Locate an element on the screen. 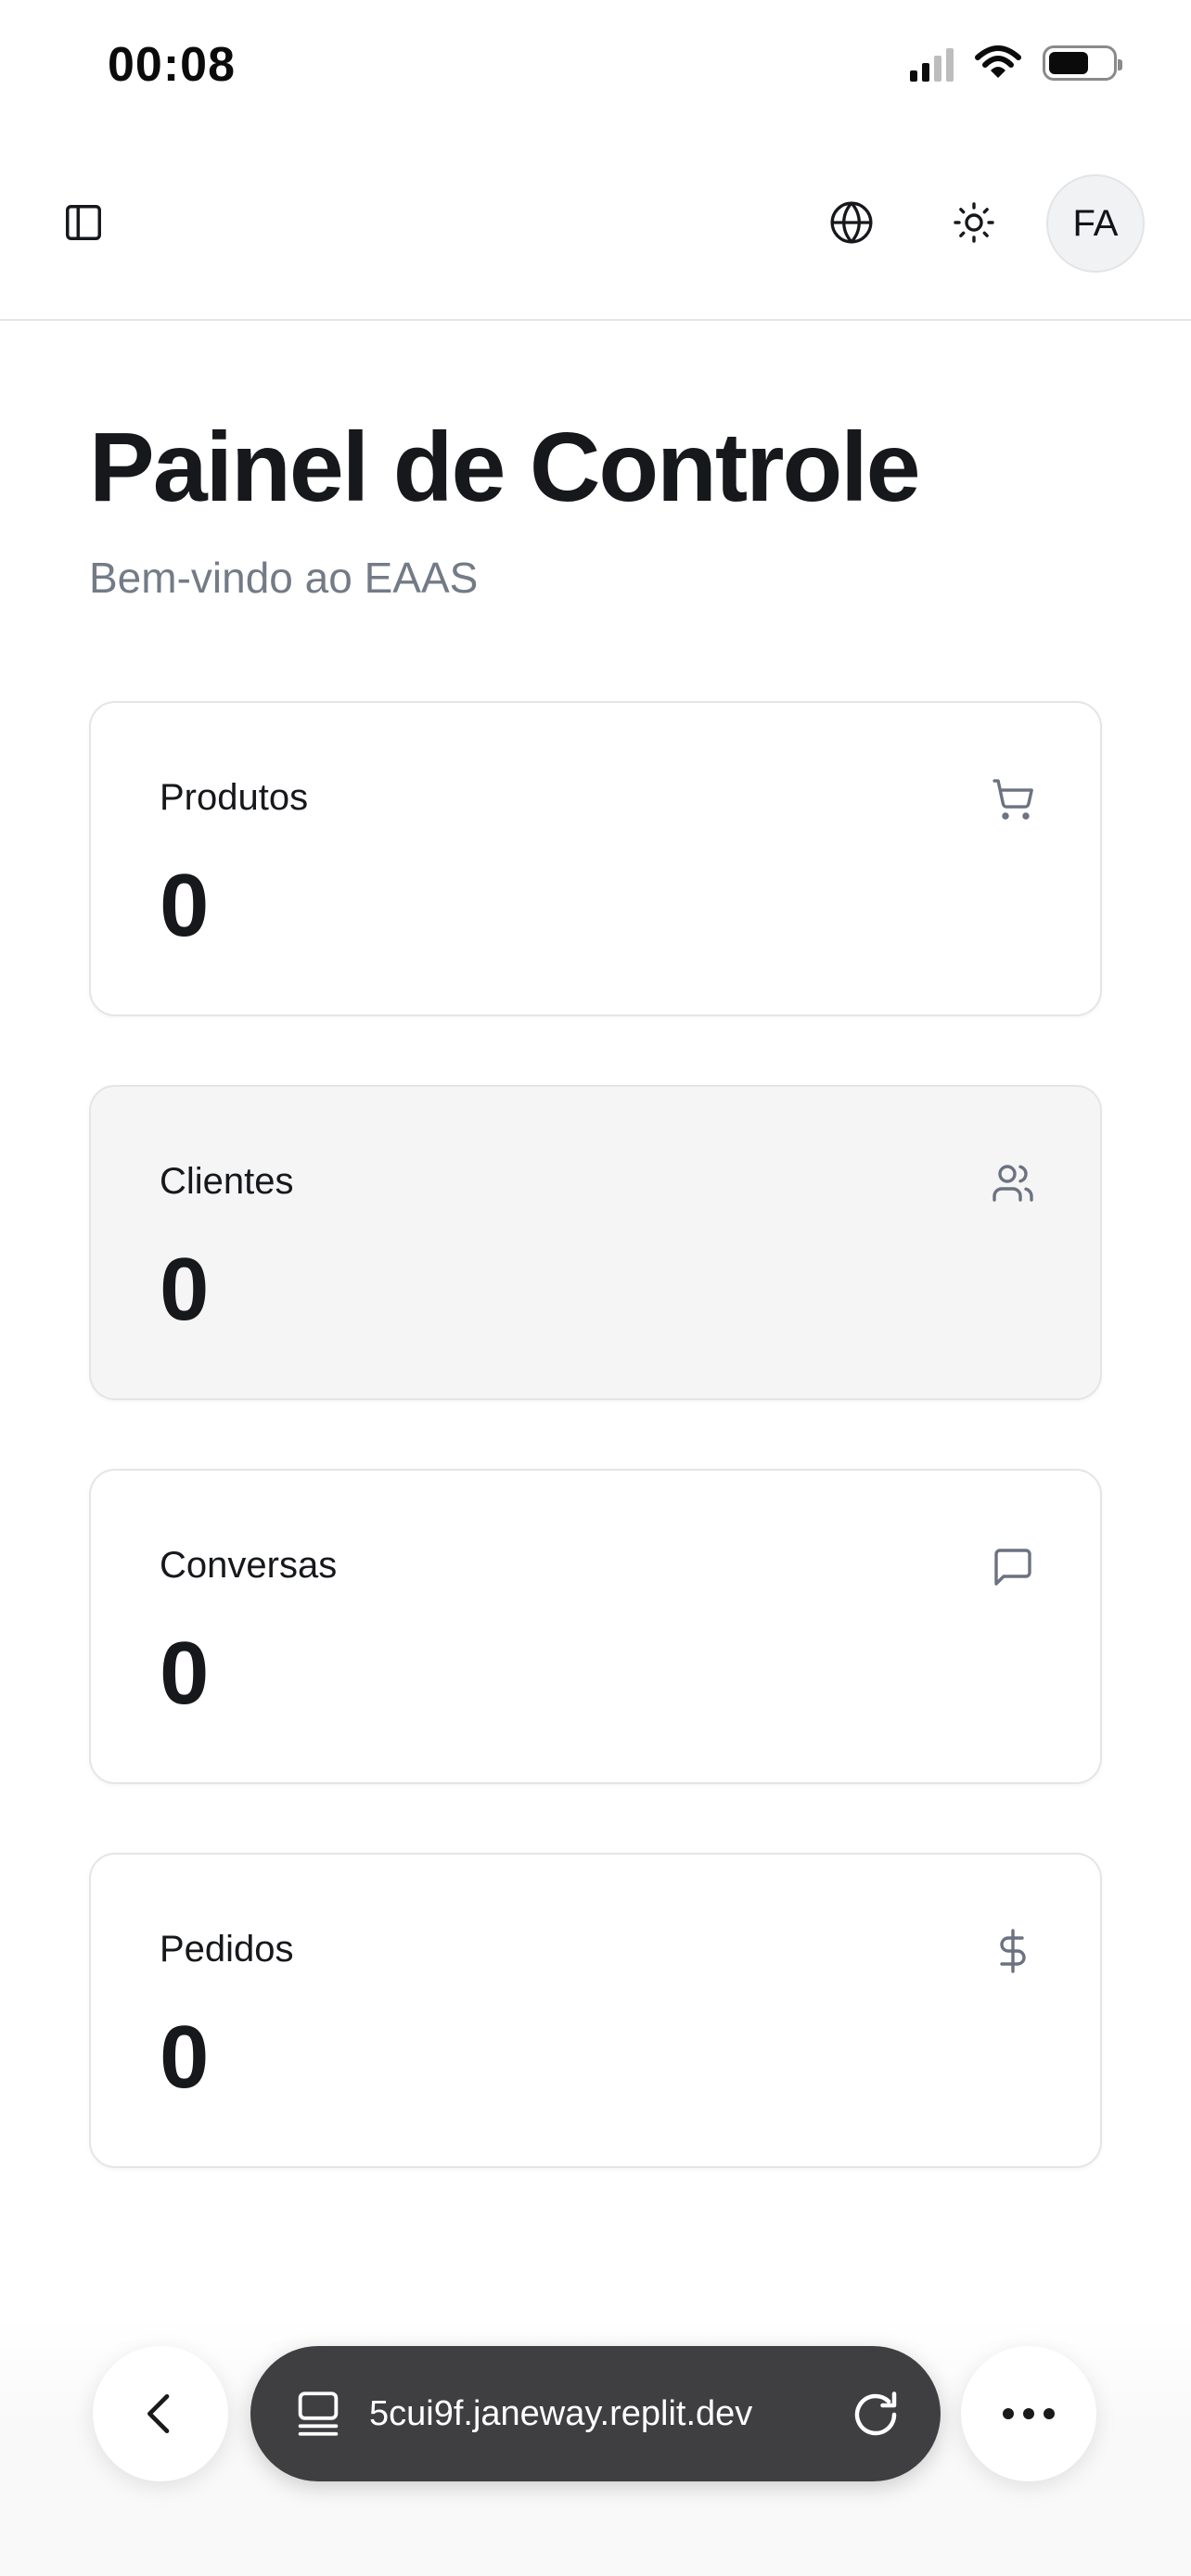 This screenshot has height=2576, width=1191. globe-icon is located at coordinates (851, 222).